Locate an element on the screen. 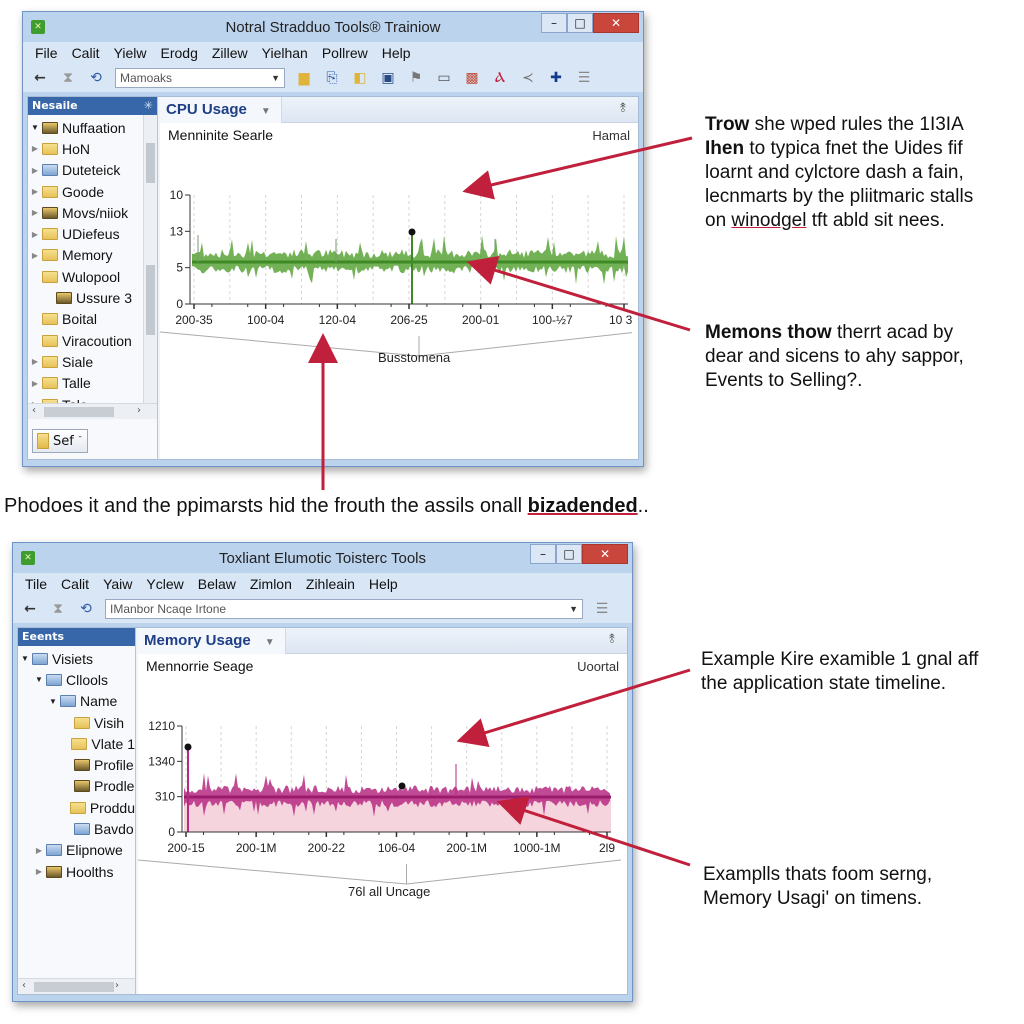 The width and height of the screenshot is (1024, 1024). flag-icon: ⚑ is located at coordinates (416, 78).